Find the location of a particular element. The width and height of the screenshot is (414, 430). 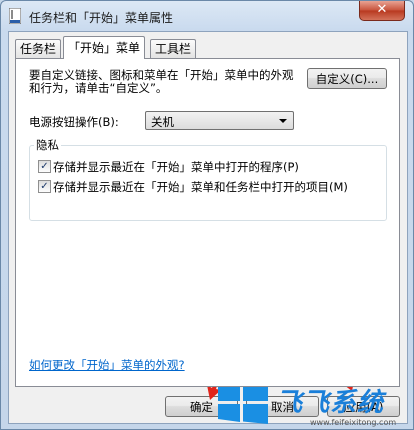

tab-taskbar-label: 任务栏 is located at coordinates (38, 49).